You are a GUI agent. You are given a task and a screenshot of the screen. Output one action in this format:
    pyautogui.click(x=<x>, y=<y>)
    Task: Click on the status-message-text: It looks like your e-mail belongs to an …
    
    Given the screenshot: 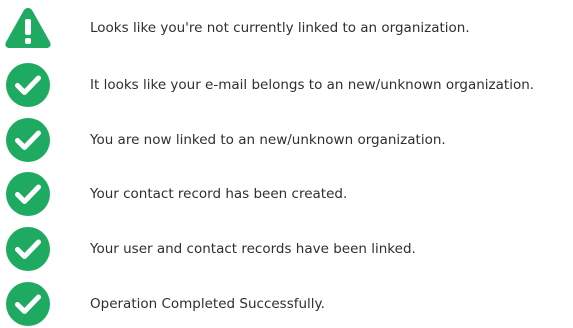 What is the action you would take?
    pyautogui.click(x=312, y=85)
    